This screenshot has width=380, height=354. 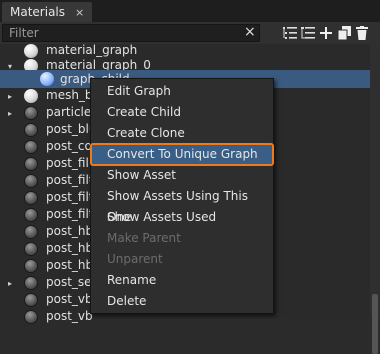 What do you see at coordinates (38, 12) in the screenshot?
I see `tab-title: Materials` at bounding box center [38, 12].